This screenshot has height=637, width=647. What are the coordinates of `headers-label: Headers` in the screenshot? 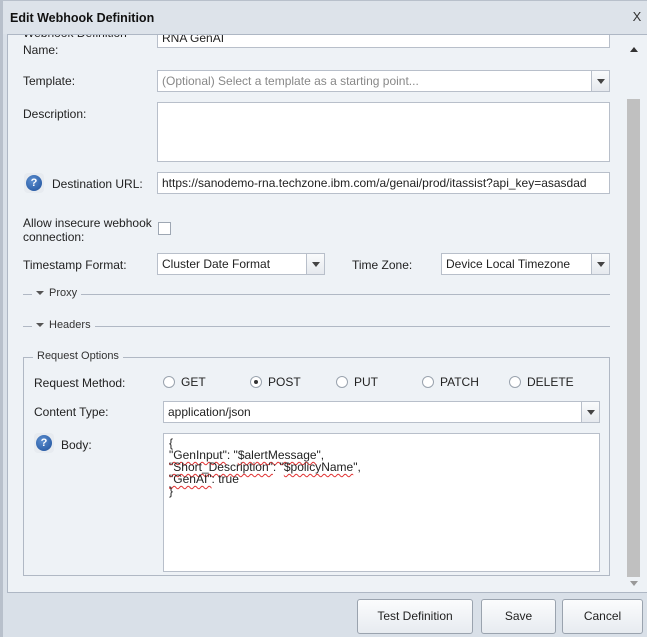 It's located at (70, 325).